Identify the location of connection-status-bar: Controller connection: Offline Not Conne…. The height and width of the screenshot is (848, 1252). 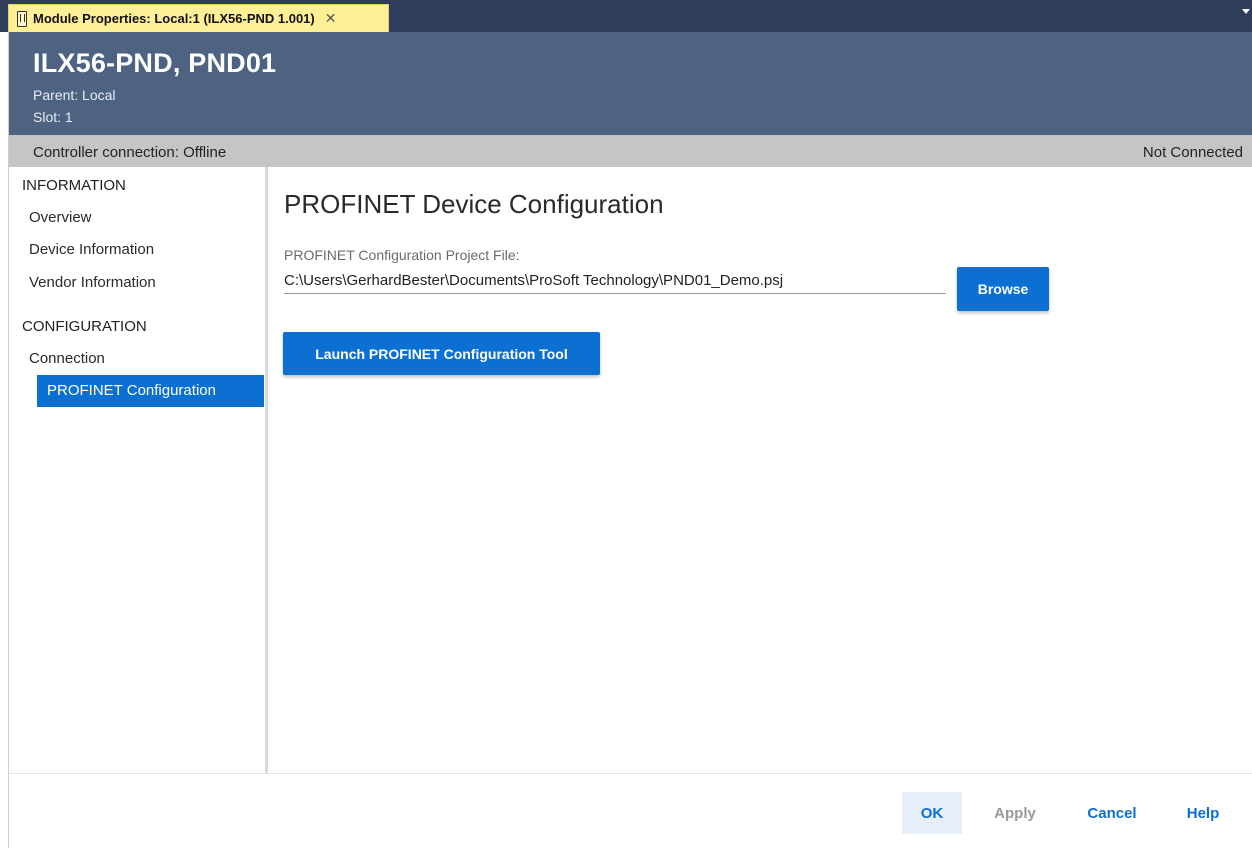
(630, 151).